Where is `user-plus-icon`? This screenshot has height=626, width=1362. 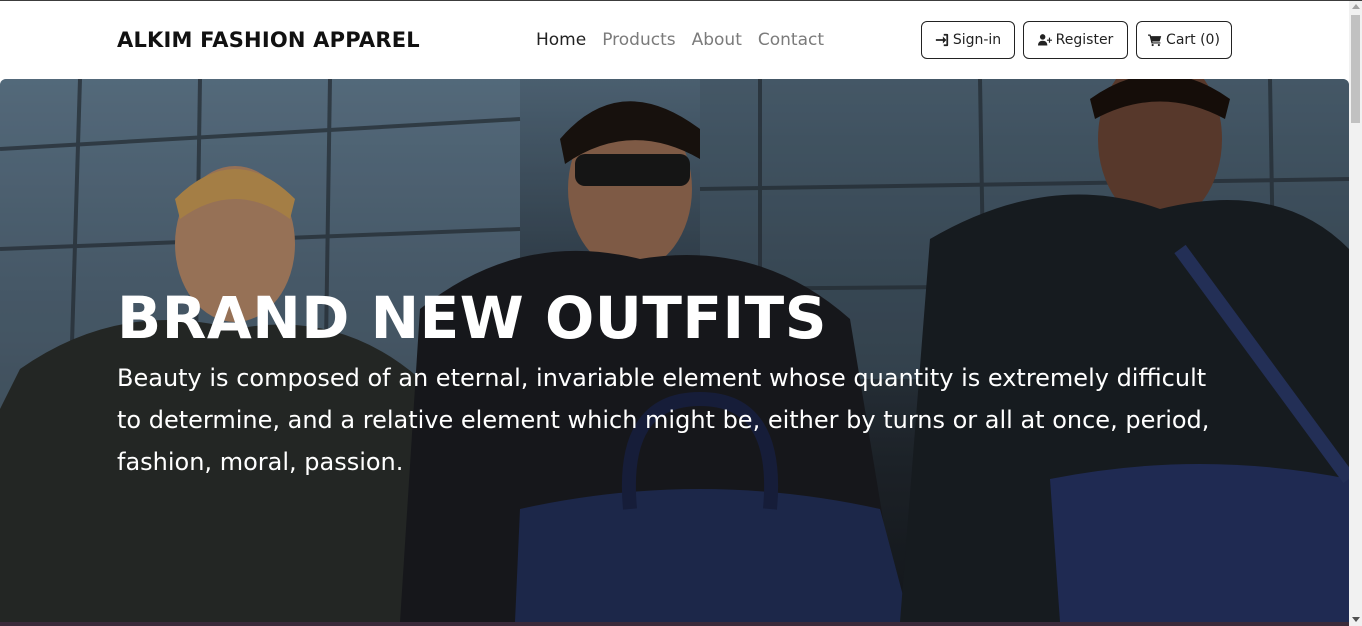 user-plus-icon is located at coordinates (1044, 40).